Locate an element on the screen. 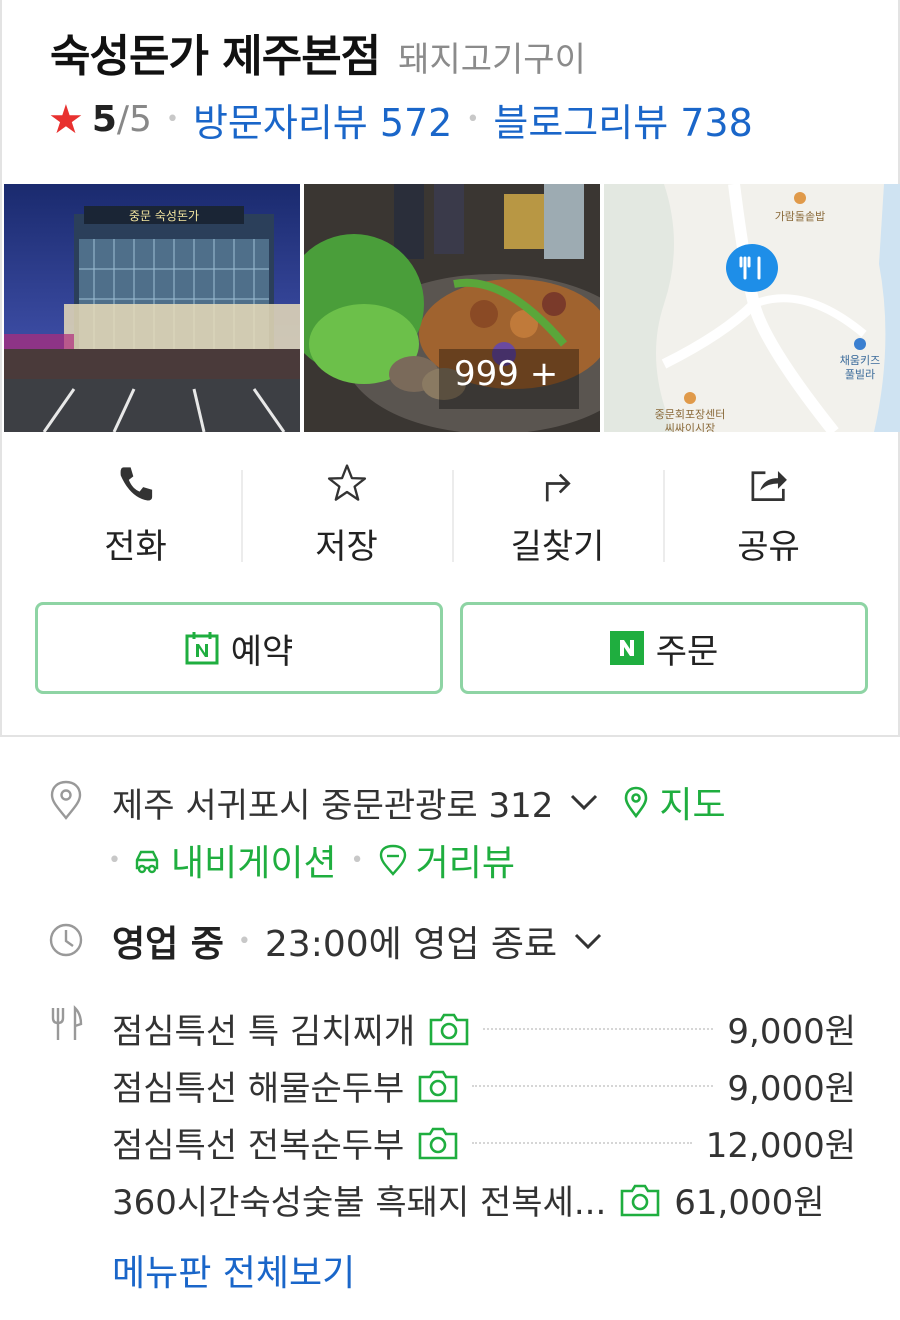  action-bar: 전화 저장 길찾기 공유 is located at coordinates (452, 513).